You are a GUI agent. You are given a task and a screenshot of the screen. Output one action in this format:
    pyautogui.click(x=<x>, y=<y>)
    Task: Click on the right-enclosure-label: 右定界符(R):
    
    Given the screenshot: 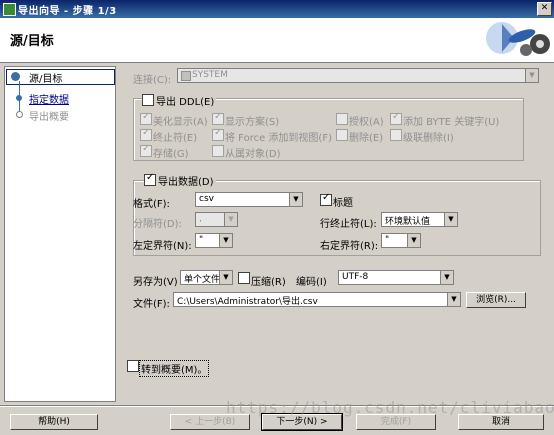 What is the action you would take?
    pyautogui.click(x=349, y=246)
    